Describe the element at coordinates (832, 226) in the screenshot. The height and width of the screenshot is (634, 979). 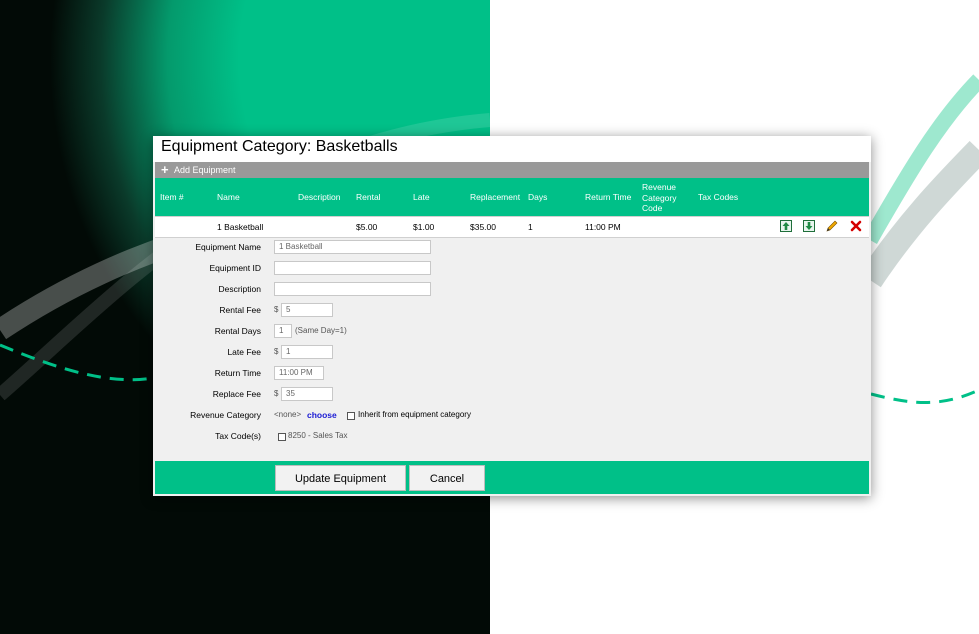
I see `edit-pencil-icon` at that location.